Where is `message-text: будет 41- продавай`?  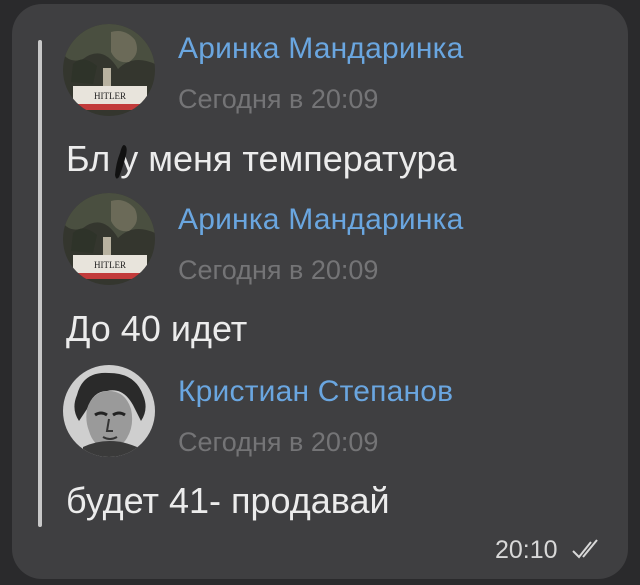 message-text: будет 41- продавай is located at coordinates (228, 500).